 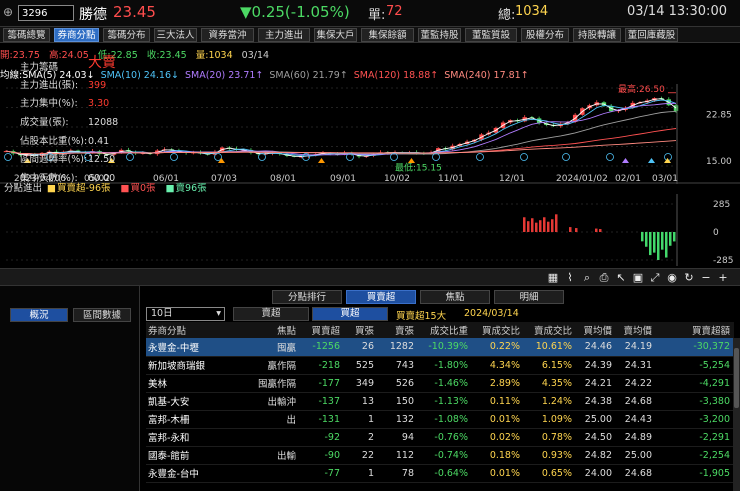 I want to click on table-cell: -30,372, so click(x=695, y=347).